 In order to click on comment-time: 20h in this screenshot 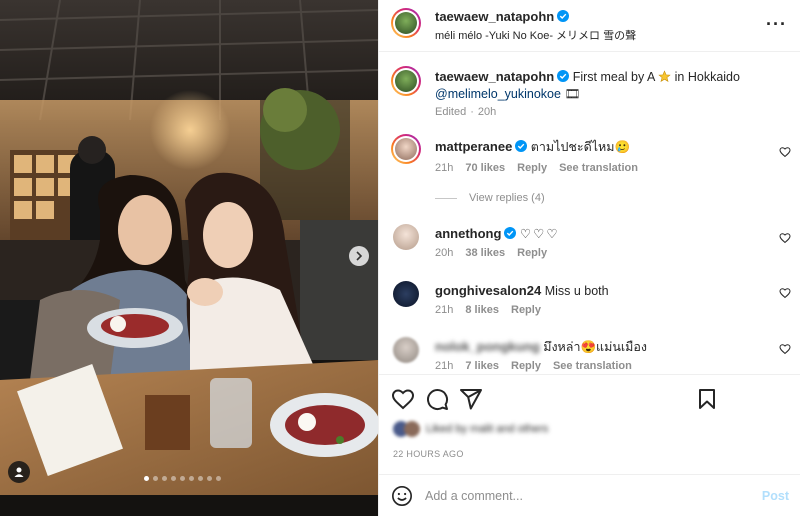, I will do `click(444, 253)`.